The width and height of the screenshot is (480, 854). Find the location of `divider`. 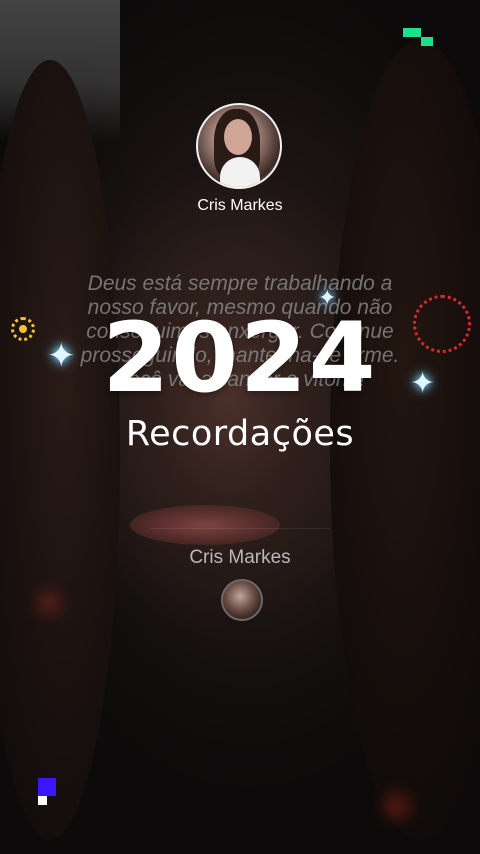

divider is located at coordinates (240, 528).